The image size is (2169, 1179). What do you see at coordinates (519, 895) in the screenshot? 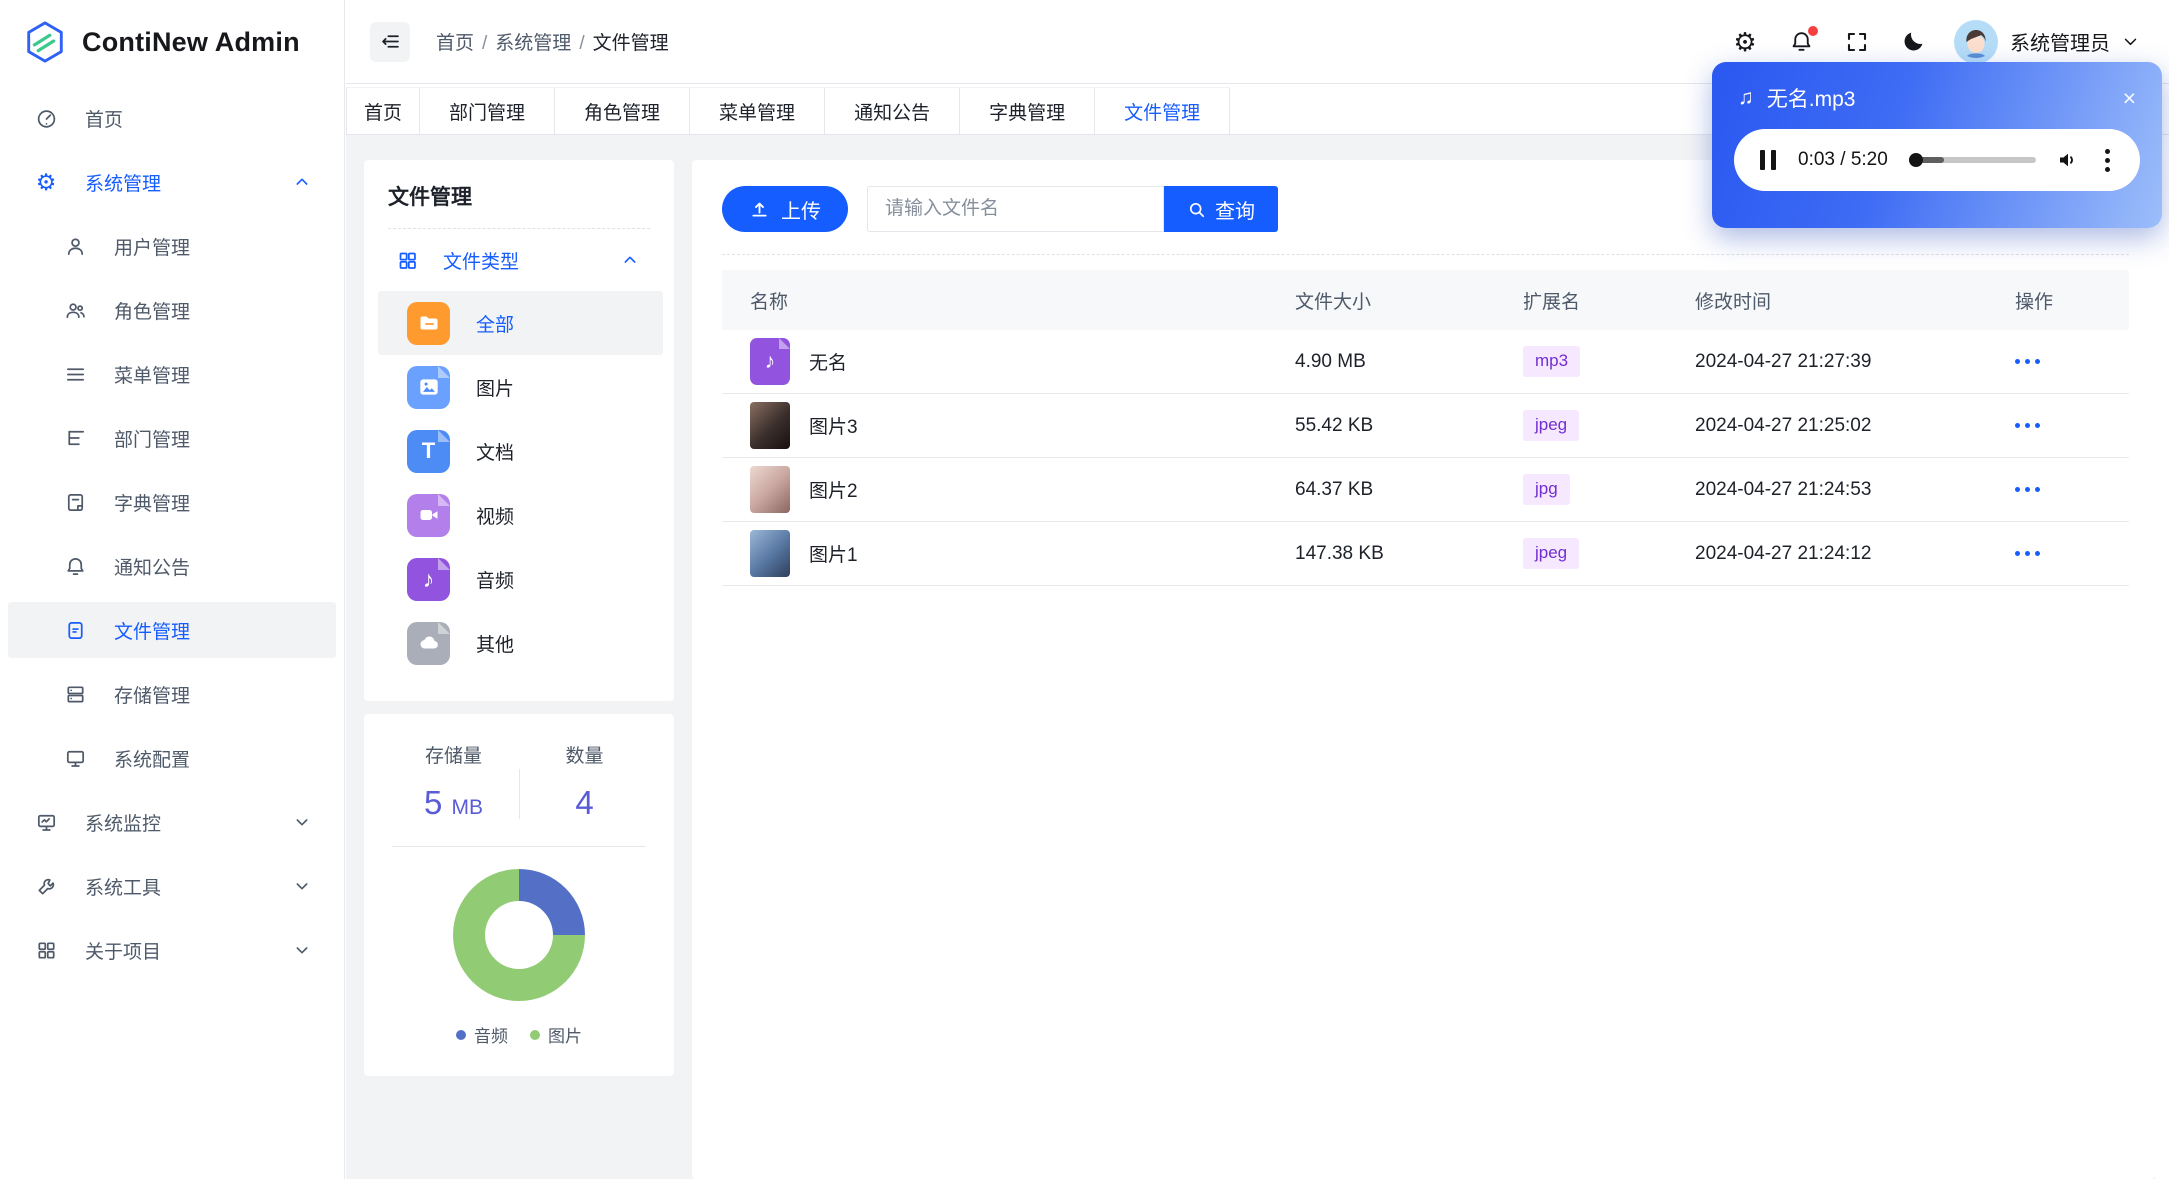
I see `storage-stats-panel: 存储量 5 MB 数量 4 音频 图片` at bounding box center [519, 895].